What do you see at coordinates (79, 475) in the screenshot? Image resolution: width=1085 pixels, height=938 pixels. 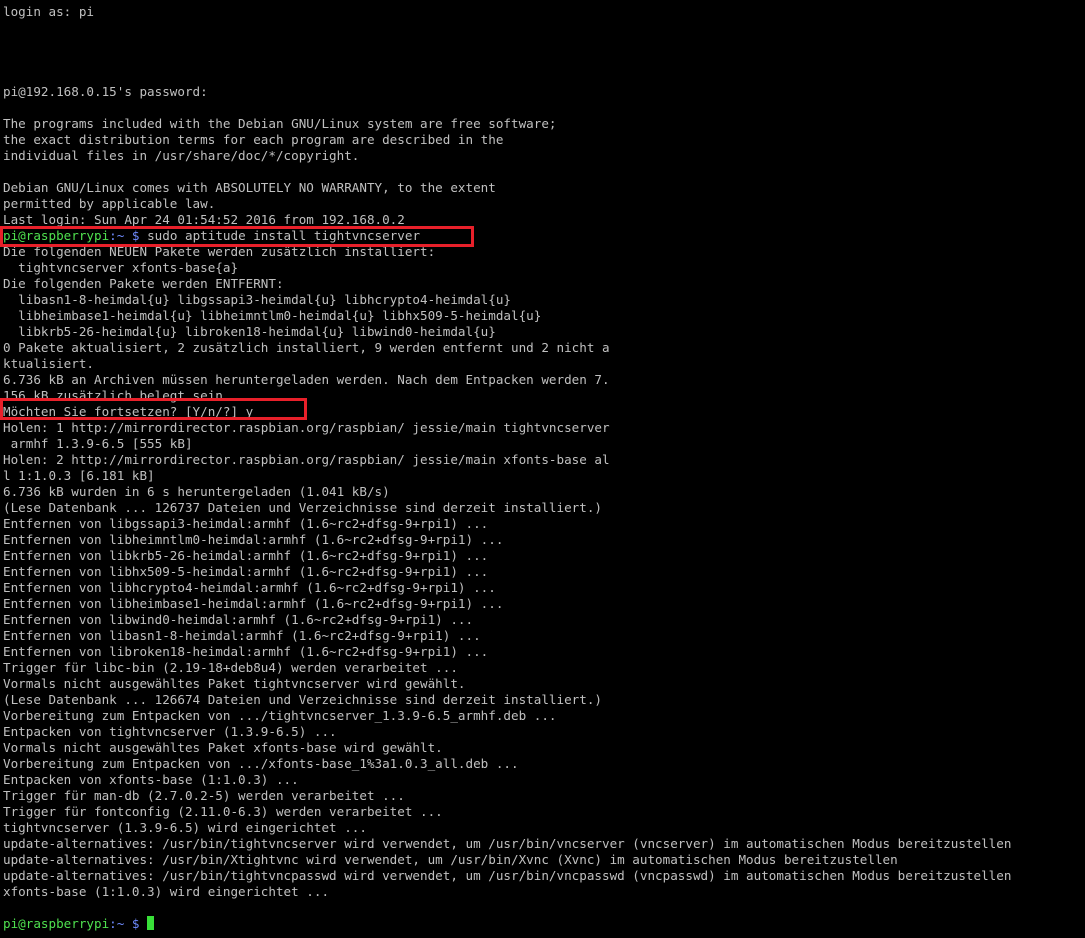 I see `terminal-line: l 1:1.0.3 [6.181 kB]` at bounding box center [79, 475].